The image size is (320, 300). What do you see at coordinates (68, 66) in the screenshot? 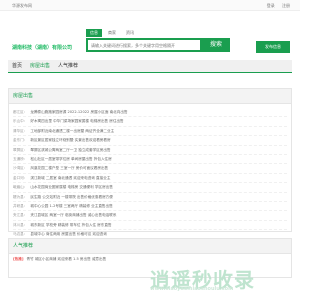
I see `nav-hot: 人气推荐` at bounding box center [68, 66].